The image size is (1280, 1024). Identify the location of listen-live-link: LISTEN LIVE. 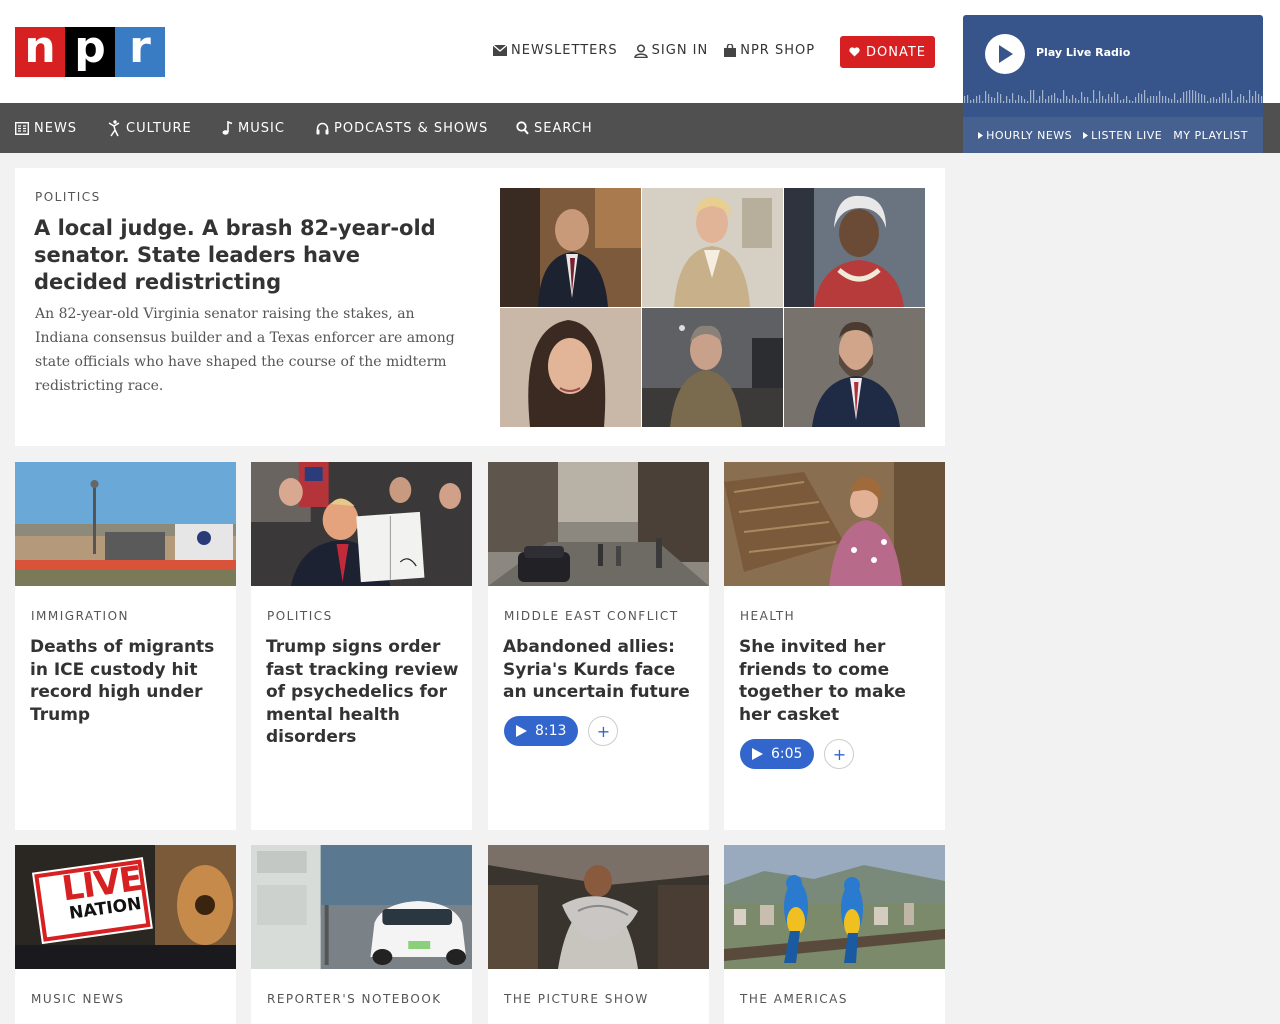
(1122, 135).